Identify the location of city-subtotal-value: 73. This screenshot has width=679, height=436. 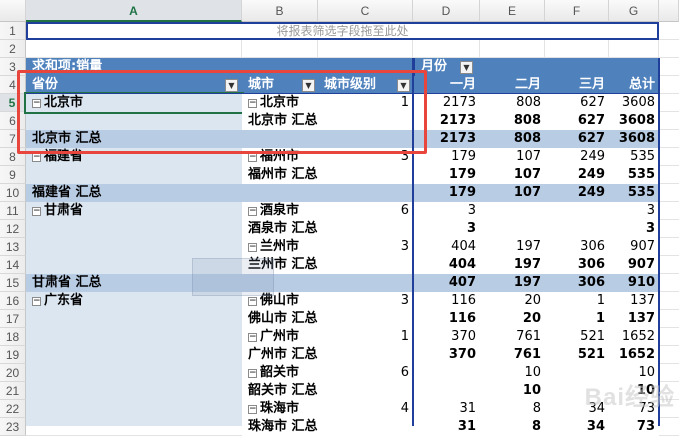
(634, 427).